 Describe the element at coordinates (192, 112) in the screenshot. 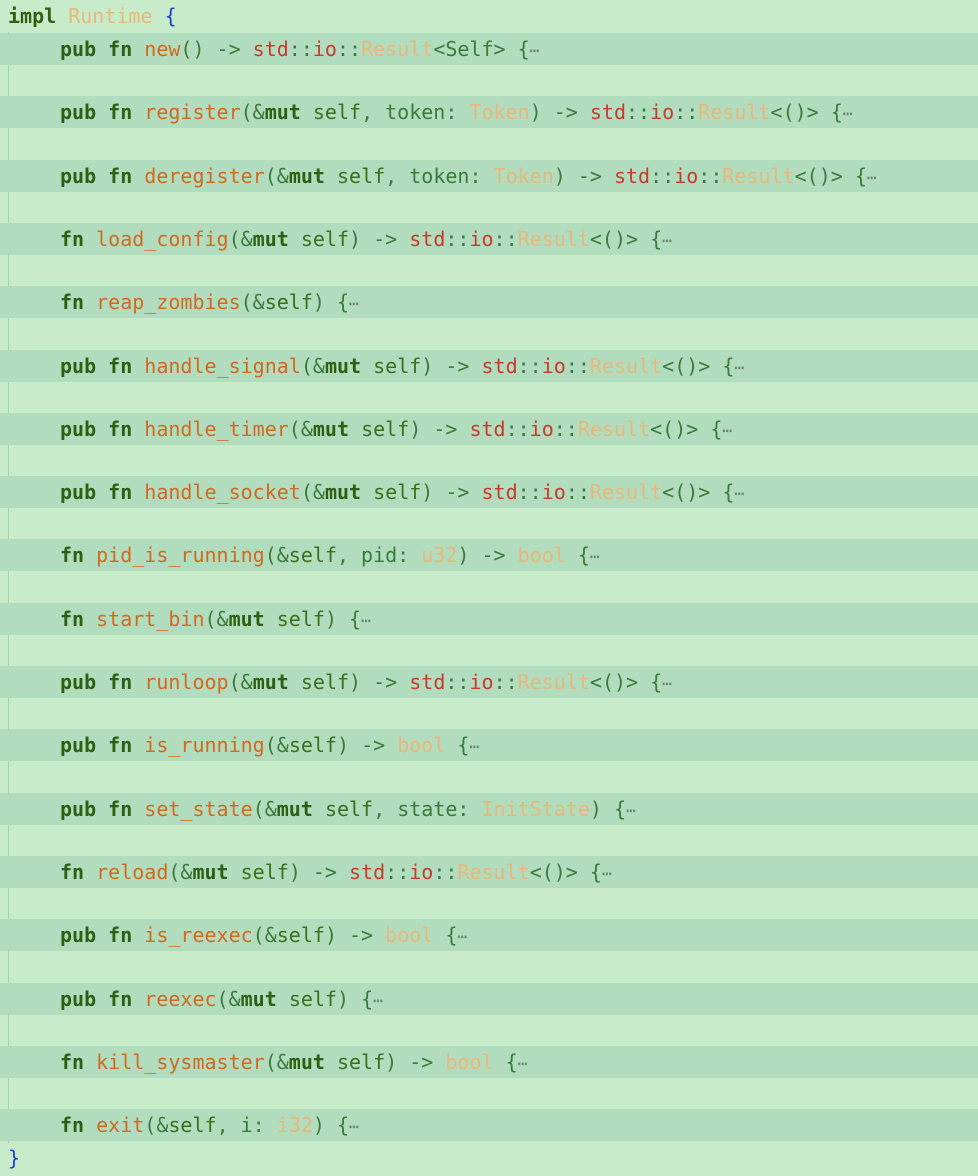

I see `code-token: register` at that location.